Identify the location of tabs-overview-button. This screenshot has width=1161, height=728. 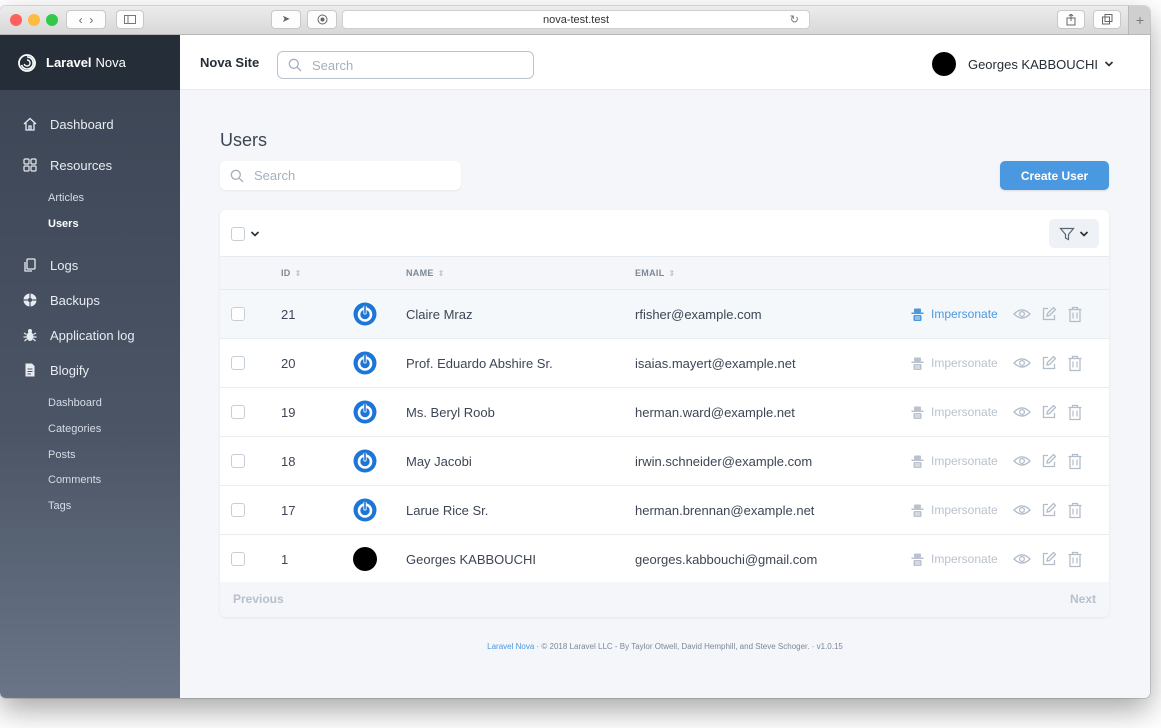
(1107, 19).